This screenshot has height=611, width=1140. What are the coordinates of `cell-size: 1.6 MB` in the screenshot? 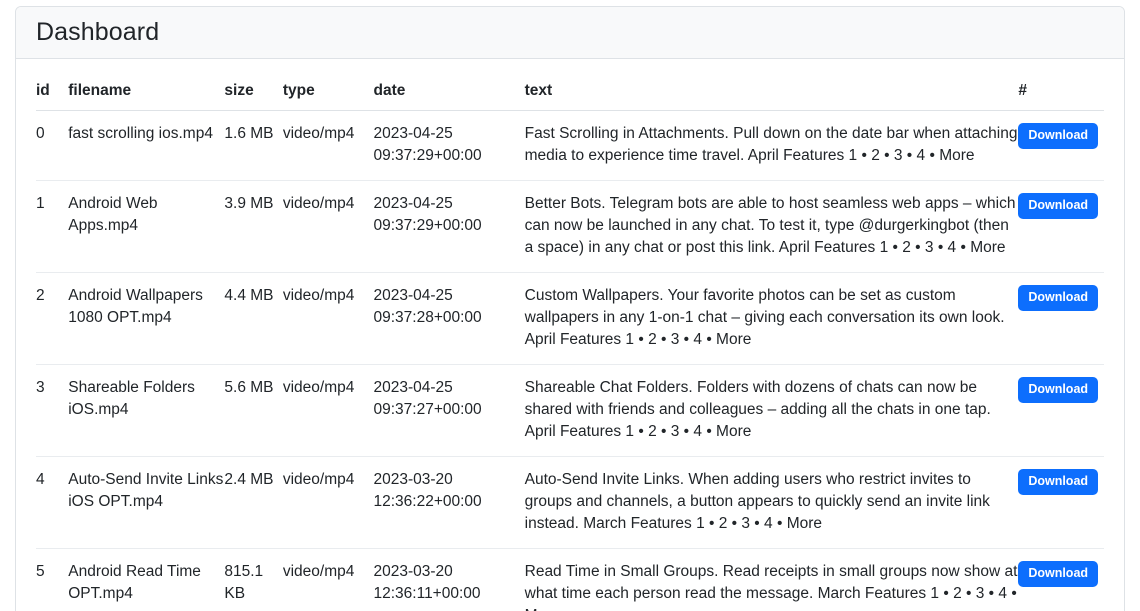 It's located at (253, 146).